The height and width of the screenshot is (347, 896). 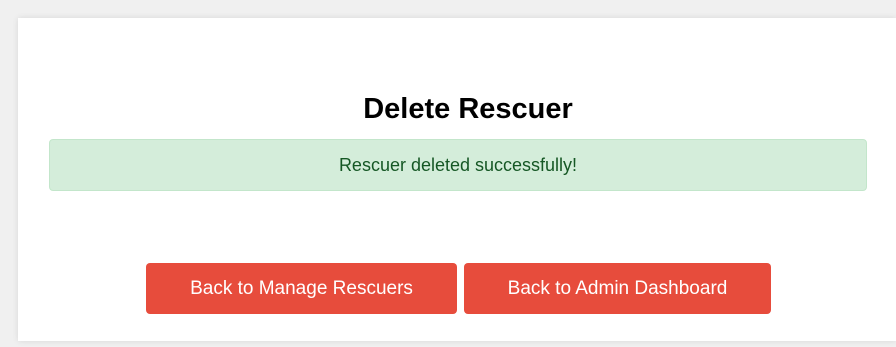 What do you see at coordinates (468, 109) in the screenshot?
I see `page-title: Delete Rescuer` at bounding box center [468, 109].